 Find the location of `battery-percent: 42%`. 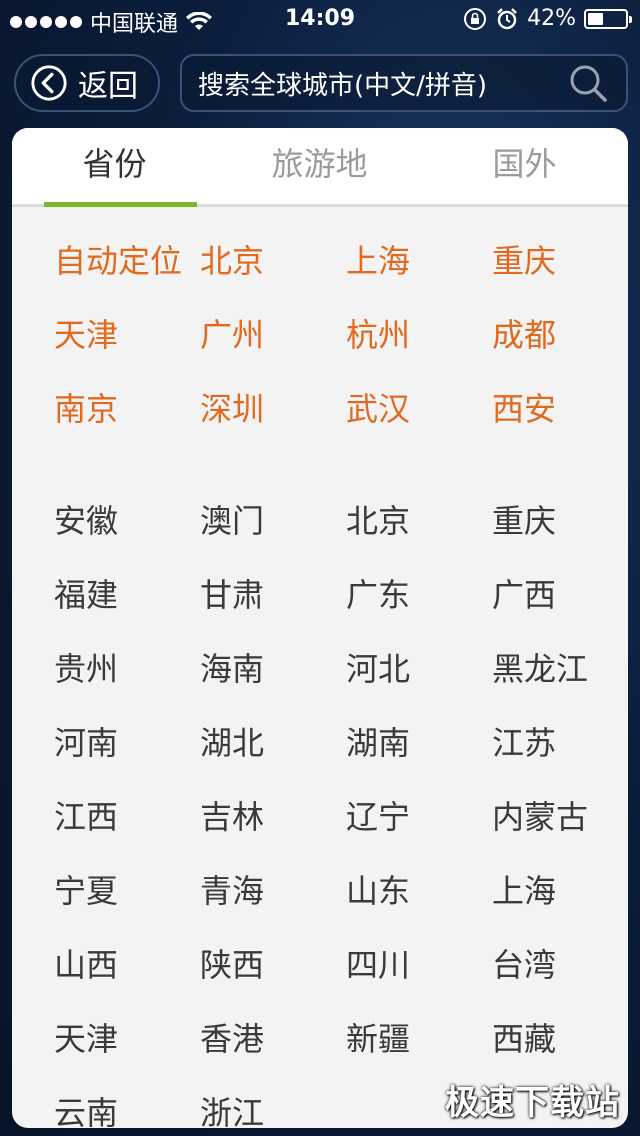

battery-percent: 42% is located at coordinates (551, 18).